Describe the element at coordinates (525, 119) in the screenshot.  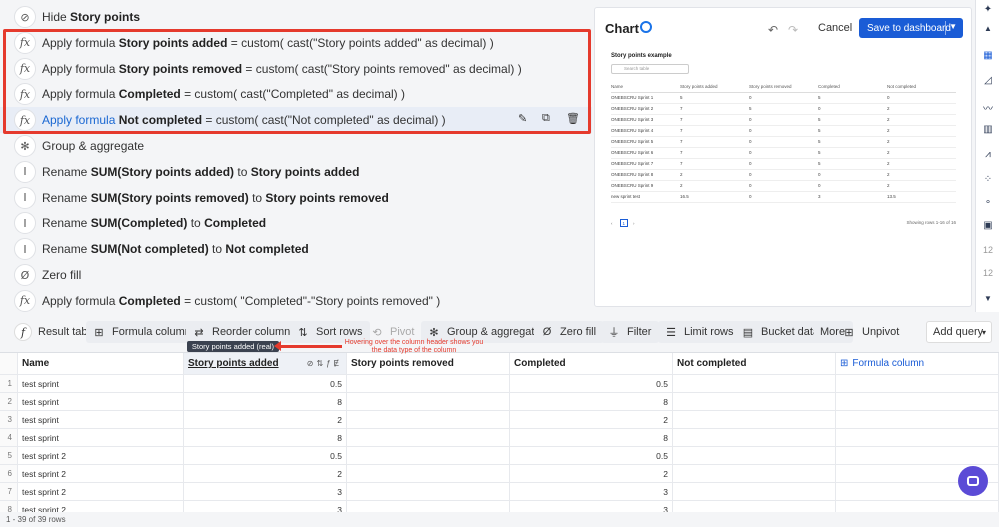
I see `edit-icon: ✎` at that location.